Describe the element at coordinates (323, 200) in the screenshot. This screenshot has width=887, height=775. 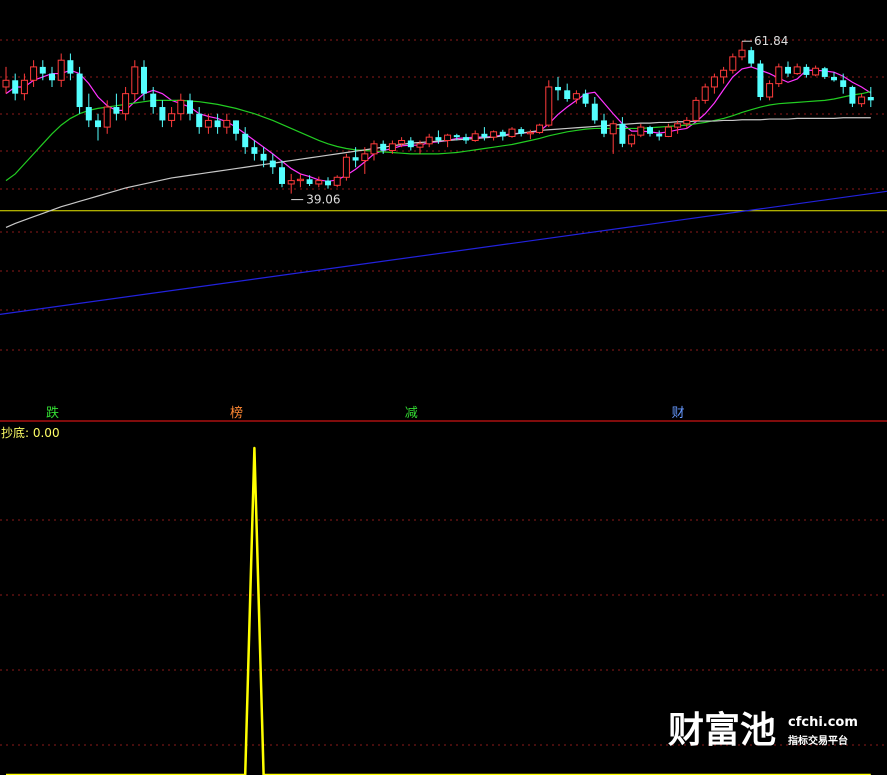
I see `min-price-label: 39.06` at that location.